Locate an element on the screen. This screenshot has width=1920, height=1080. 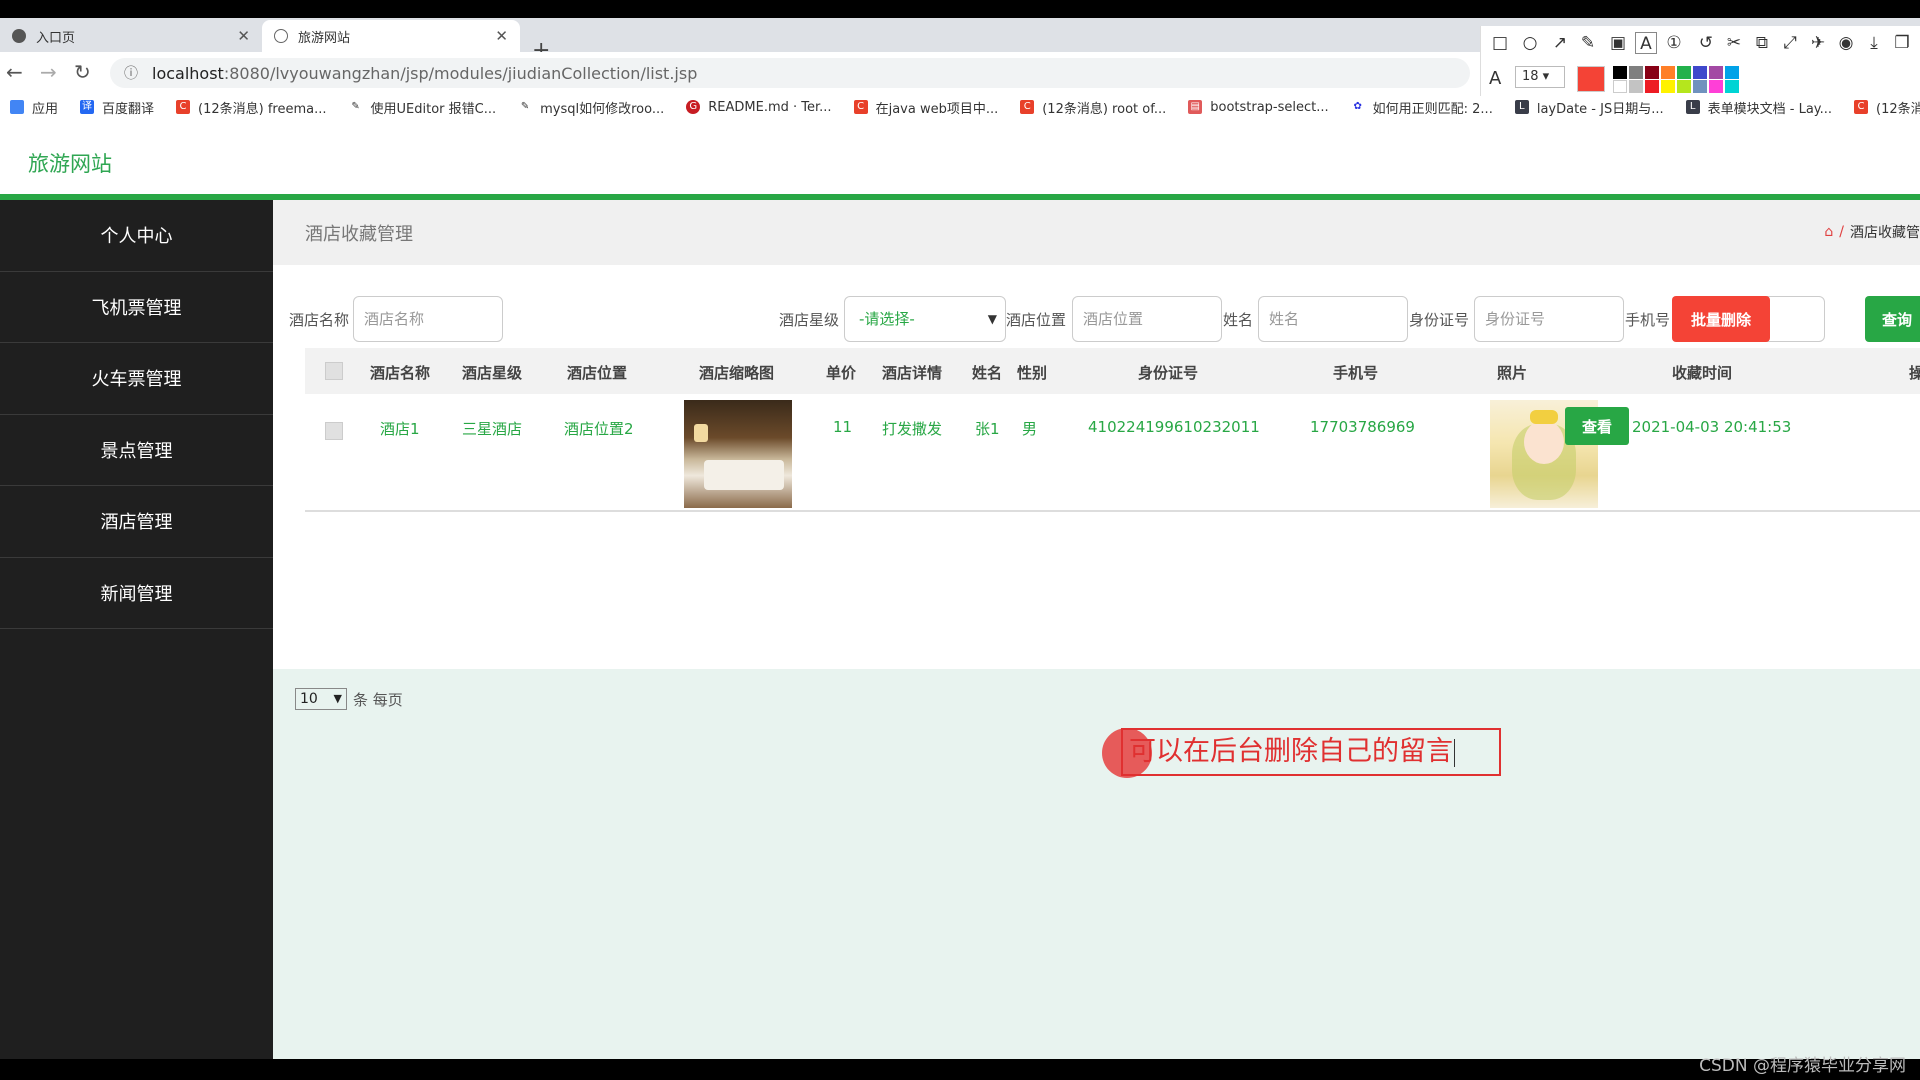
bookmark-item: 应用 is located at coordinates (34, 107).